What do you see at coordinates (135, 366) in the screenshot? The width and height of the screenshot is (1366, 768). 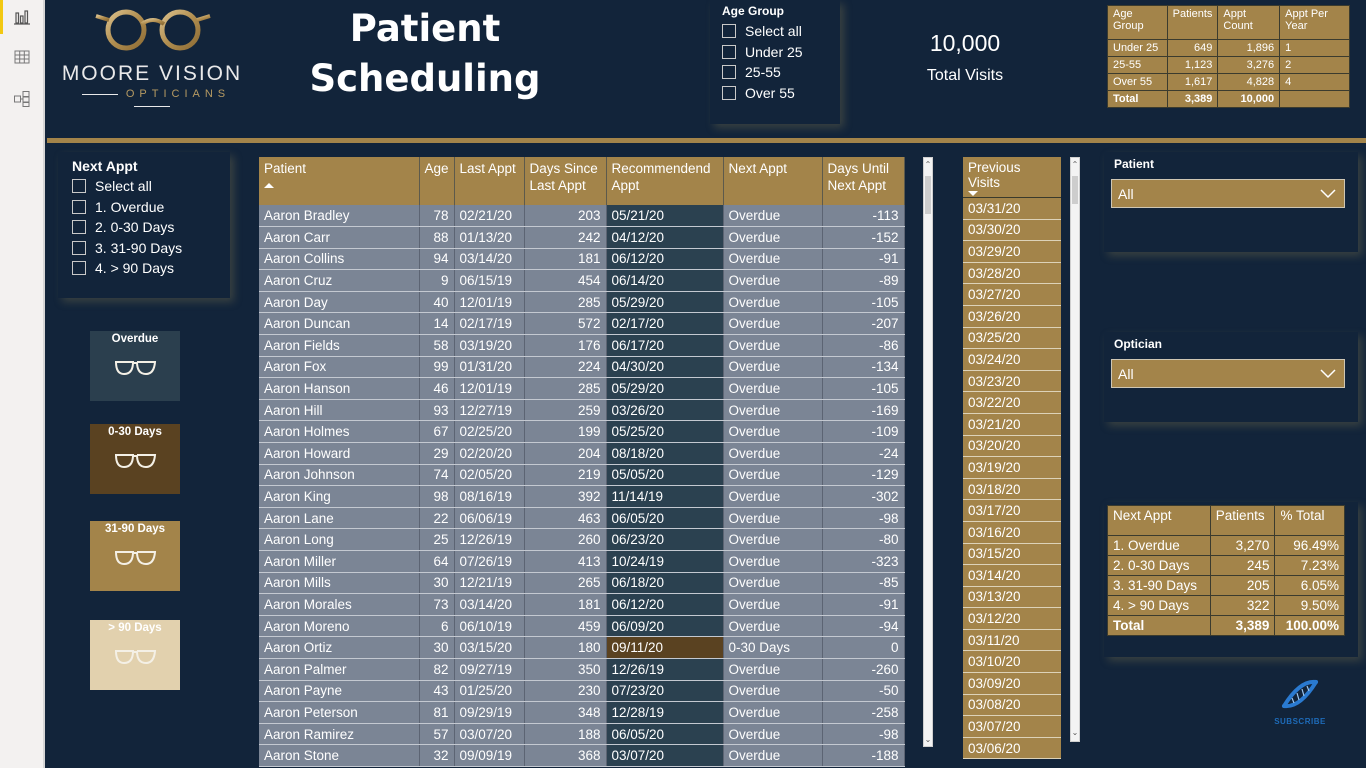 I see `legend-tile: Overdue` at bounding box center [135, 366].